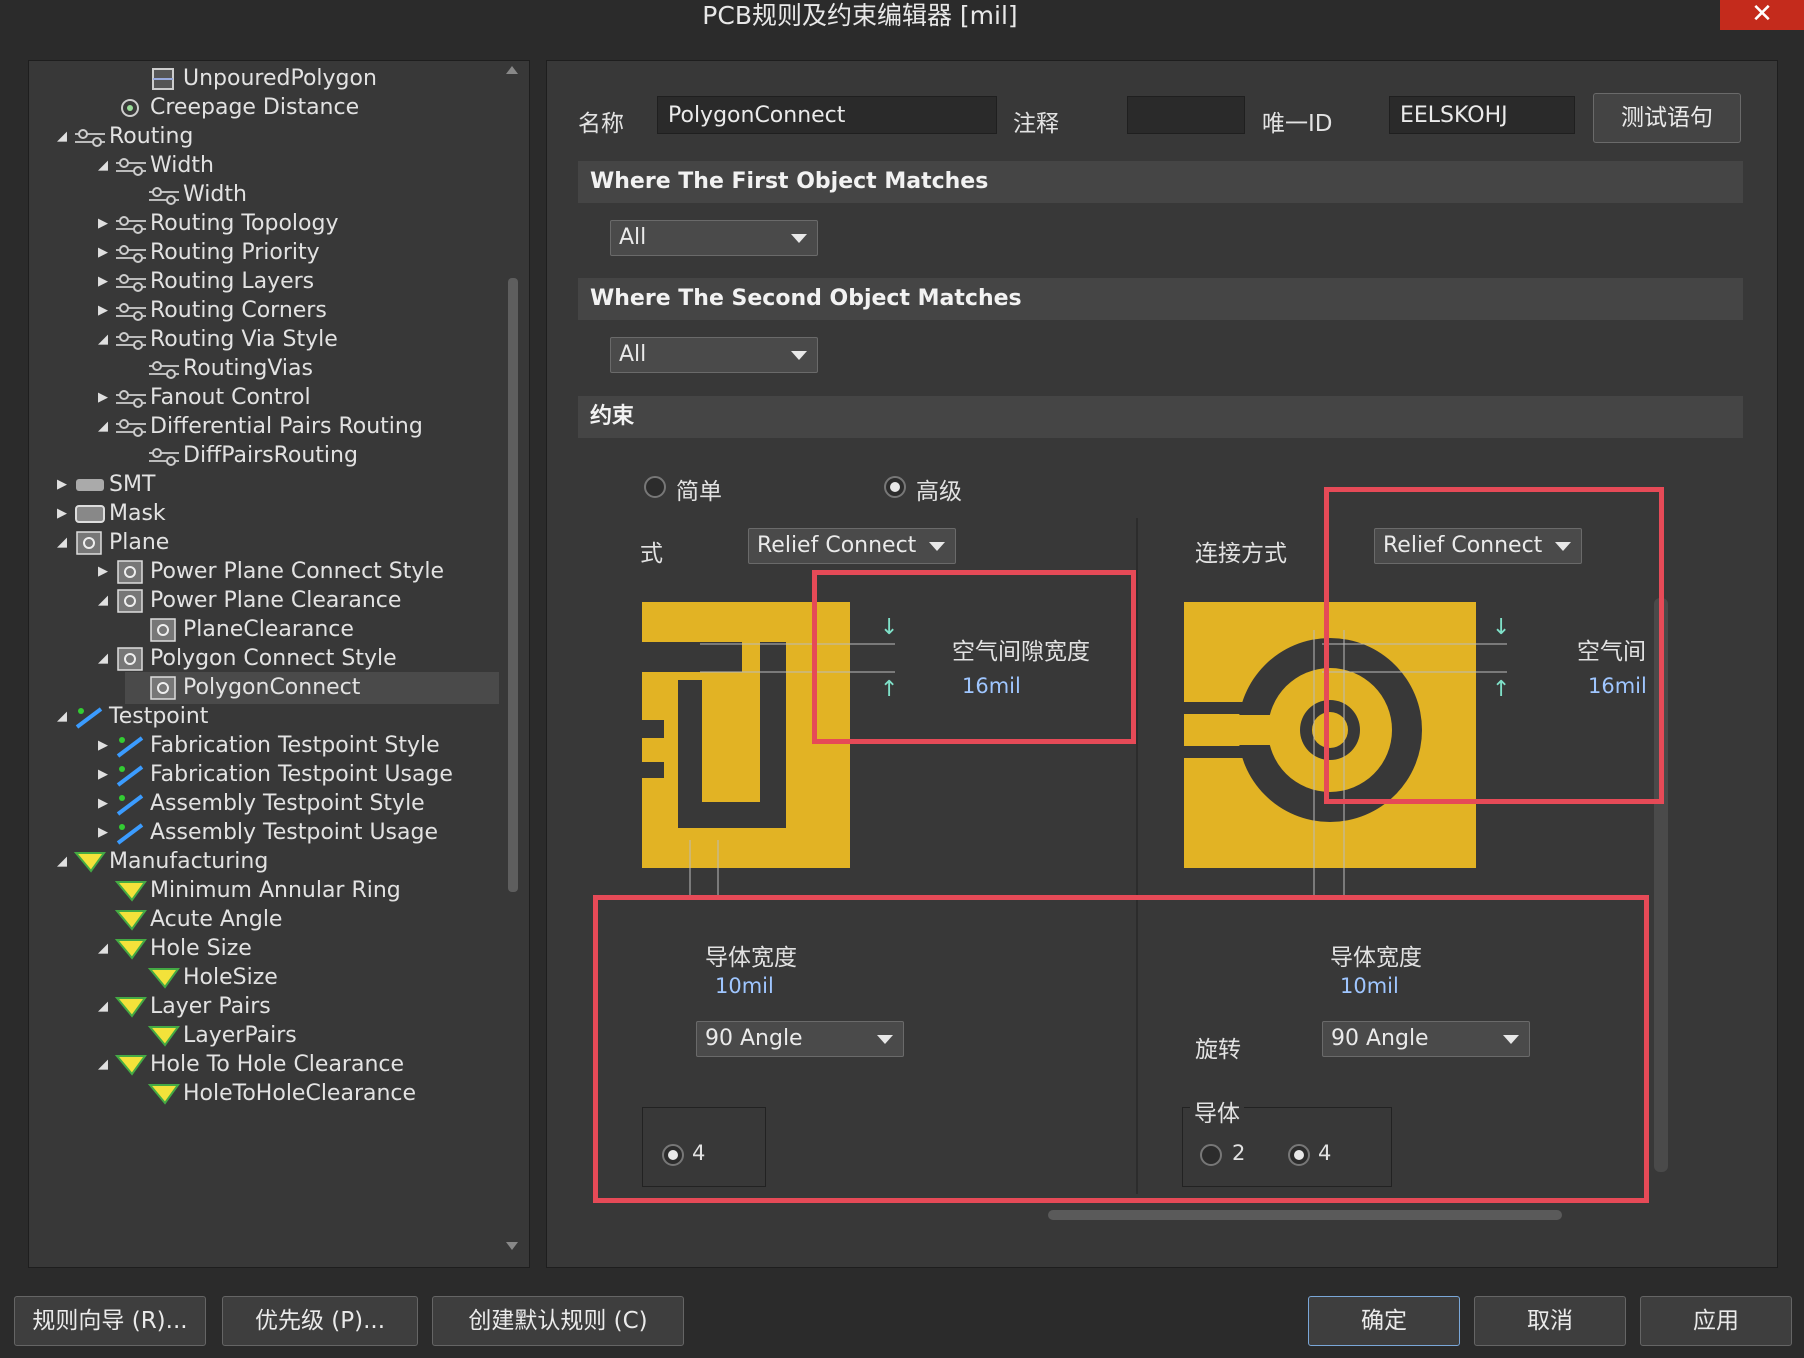 Image resolution: width=1804 pixels, height=1358 pixels. I want to click on tree-item: ◢ Differential Pairs Routing, so click(257, 427).